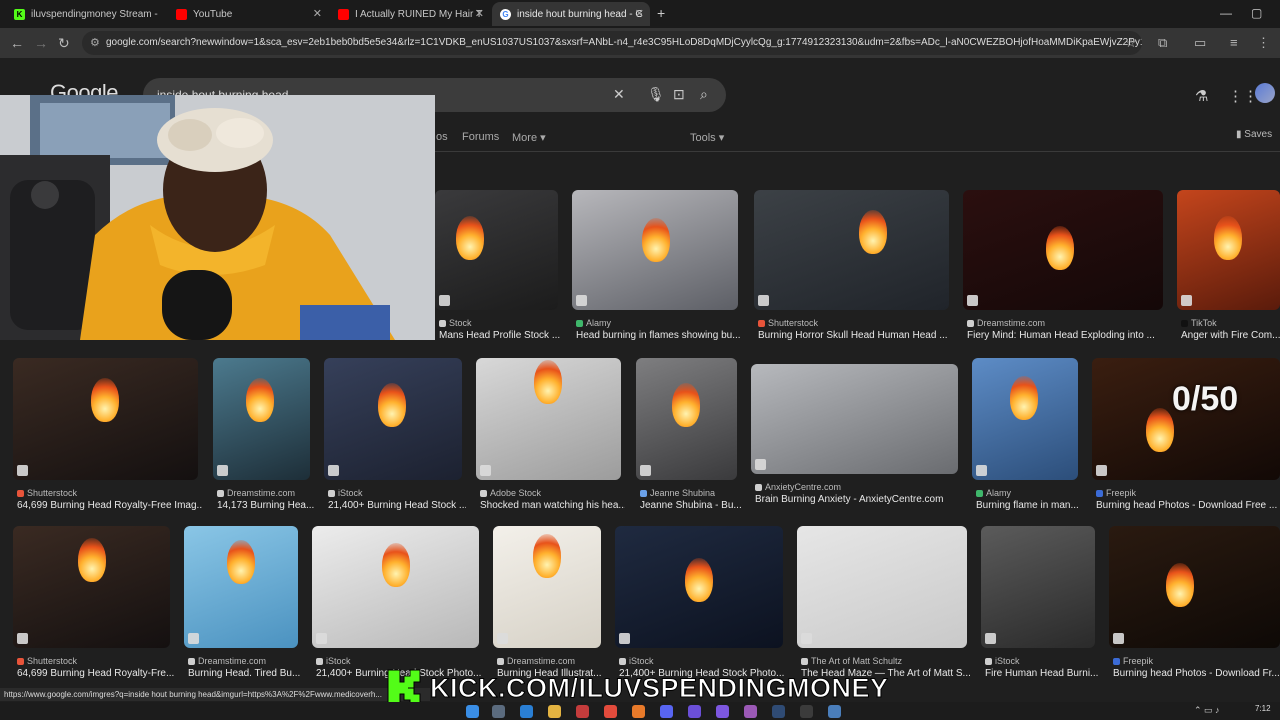  Describe the element at coordinates (1226, 13) in the screenshot. I see `minimize-icon: —` at that location.